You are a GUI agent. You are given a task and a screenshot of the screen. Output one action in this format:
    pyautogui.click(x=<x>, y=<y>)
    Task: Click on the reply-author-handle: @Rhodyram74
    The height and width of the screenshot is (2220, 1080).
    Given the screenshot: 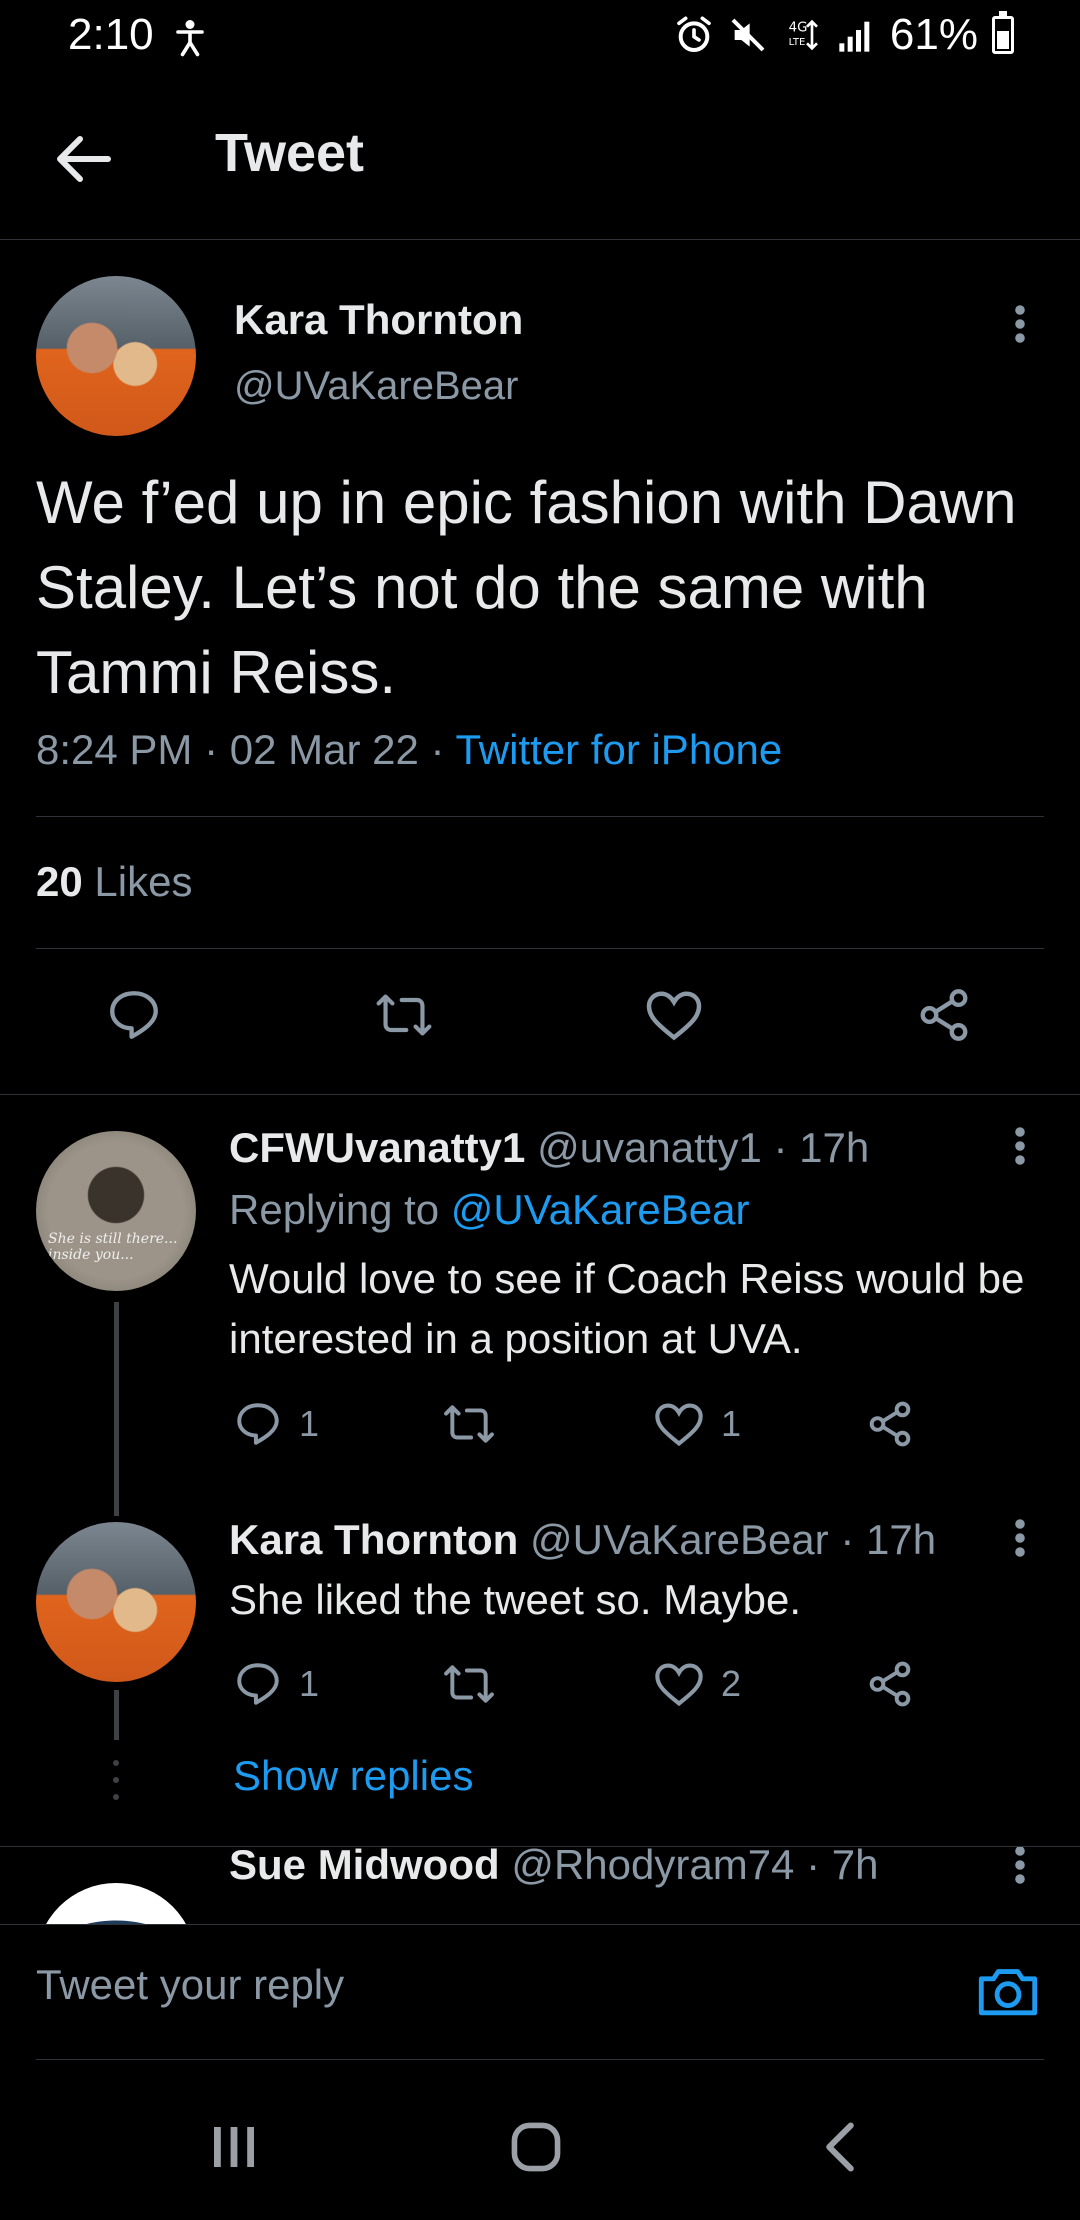 What is the action you would take?
    pyautogui.click(x=652, y=1867)
    